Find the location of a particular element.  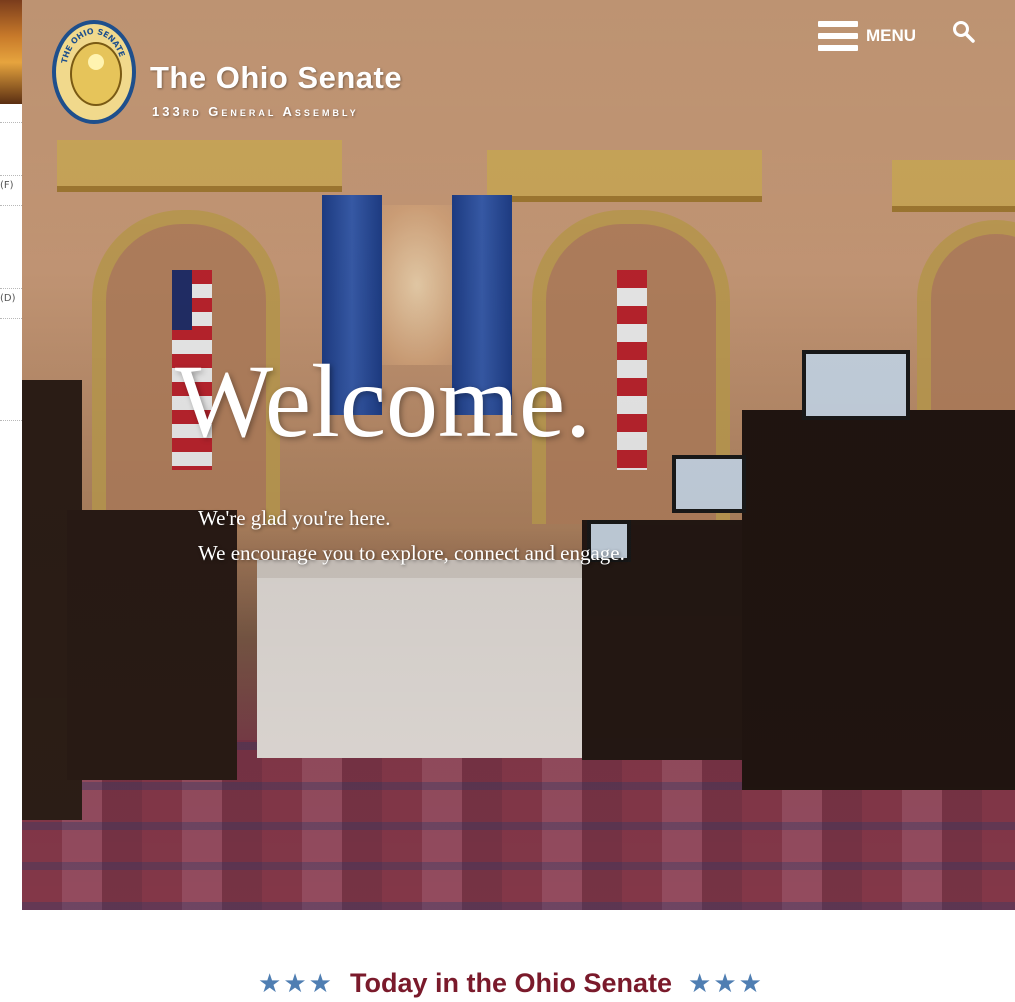

sun-icon is located at coordinates (96, 62).